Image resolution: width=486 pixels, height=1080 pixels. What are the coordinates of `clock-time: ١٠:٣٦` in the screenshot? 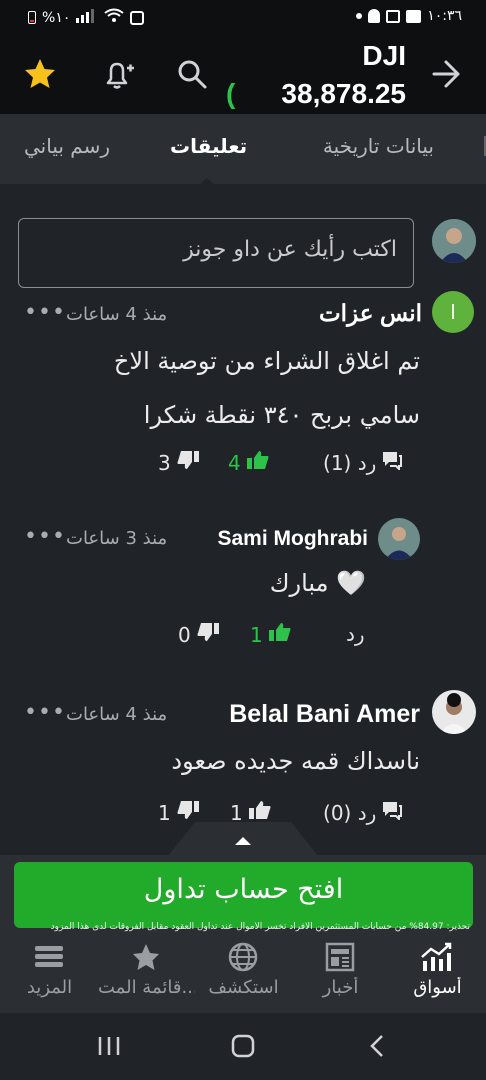 It's located at (444, 16).